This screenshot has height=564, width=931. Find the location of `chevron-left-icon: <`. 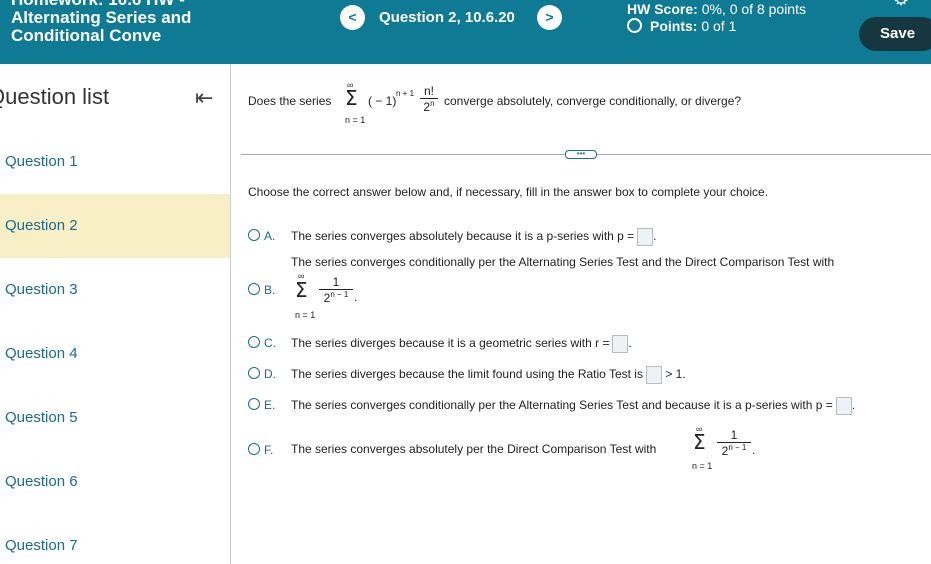

chevron-left-icon: < is located at coordinates (352, 17).